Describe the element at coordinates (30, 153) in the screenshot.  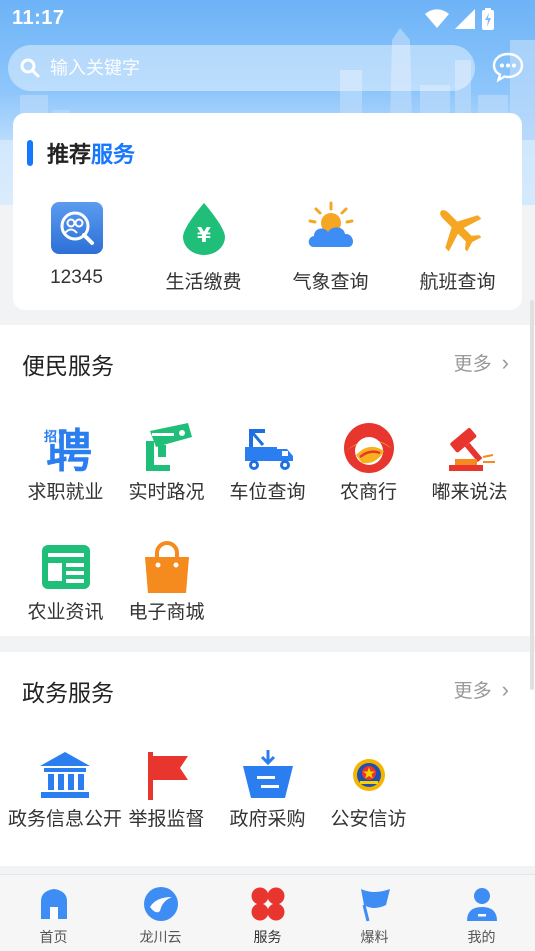
I see `title-accent-bar` at that location.